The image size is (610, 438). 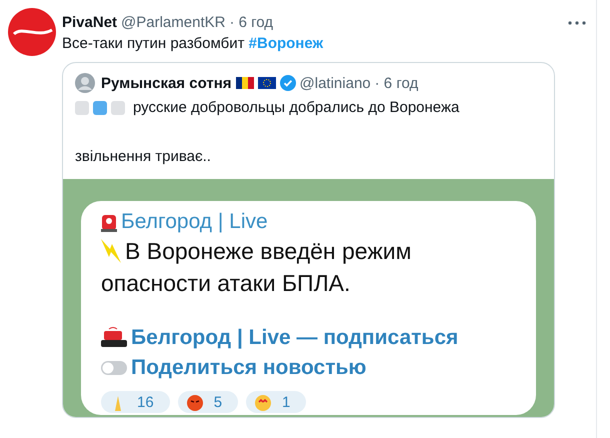 What do you see at coordinates (335, 83) in the screenshot?
I see `author-handle: @latiniano` at bounding box center [335, 83].